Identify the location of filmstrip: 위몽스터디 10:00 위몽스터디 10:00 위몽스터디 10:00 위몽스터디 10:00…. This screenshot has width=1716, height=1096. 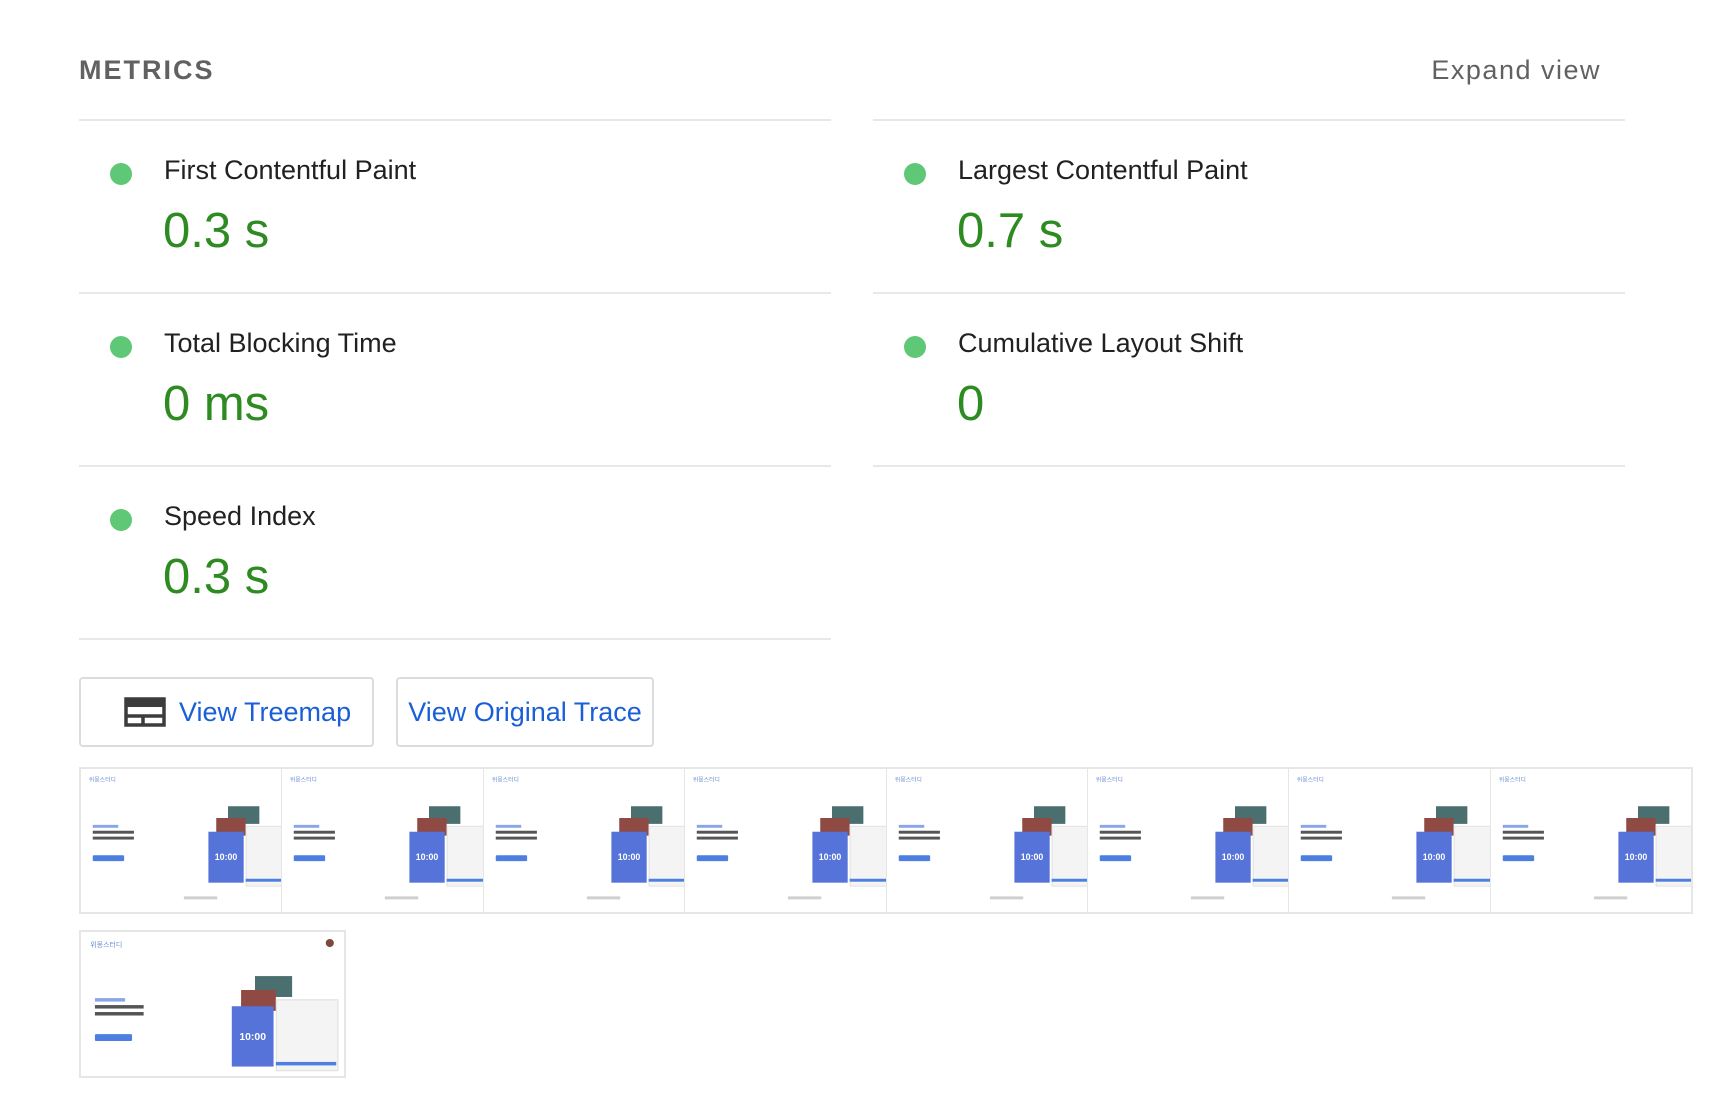
(886, 840).